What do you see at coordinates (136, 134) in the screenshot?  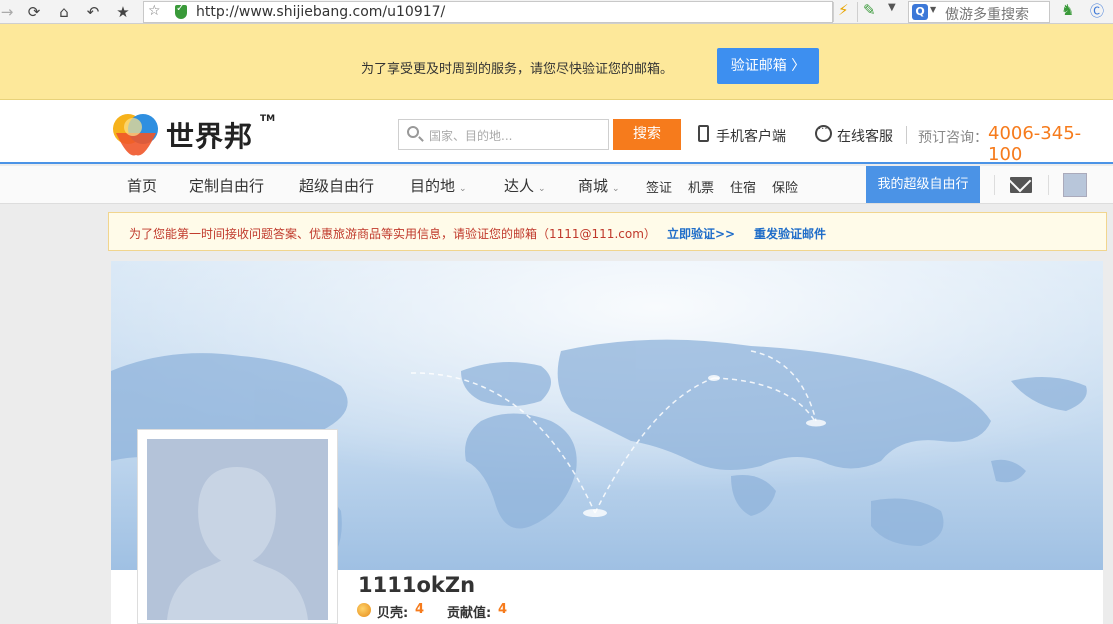 I see `logo-icon` at bounding box center [136, 134].